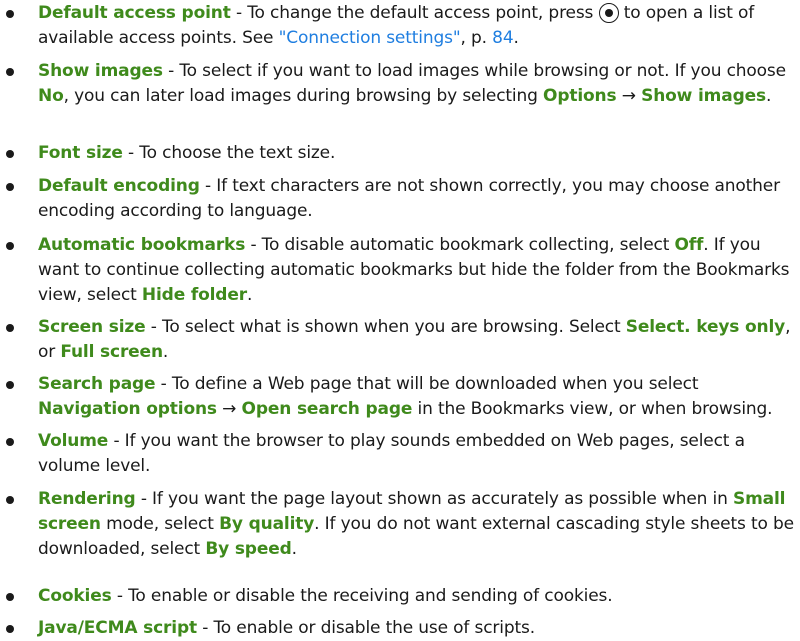 The width and height of the screenshot is (800, 641). I want to click on page-number-link: 84, so click(502, 38).